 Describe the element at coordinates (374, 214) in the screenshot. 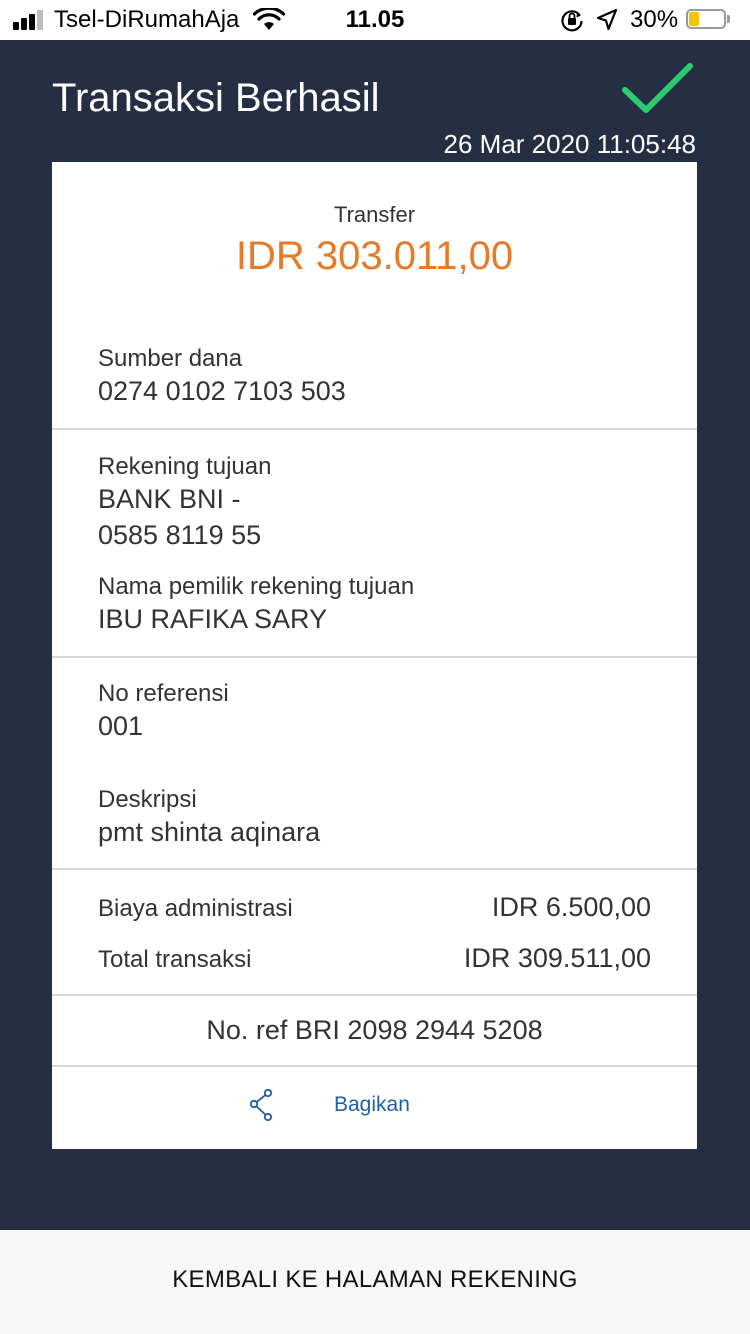

I see `transaction-type: Transfer` at that location.